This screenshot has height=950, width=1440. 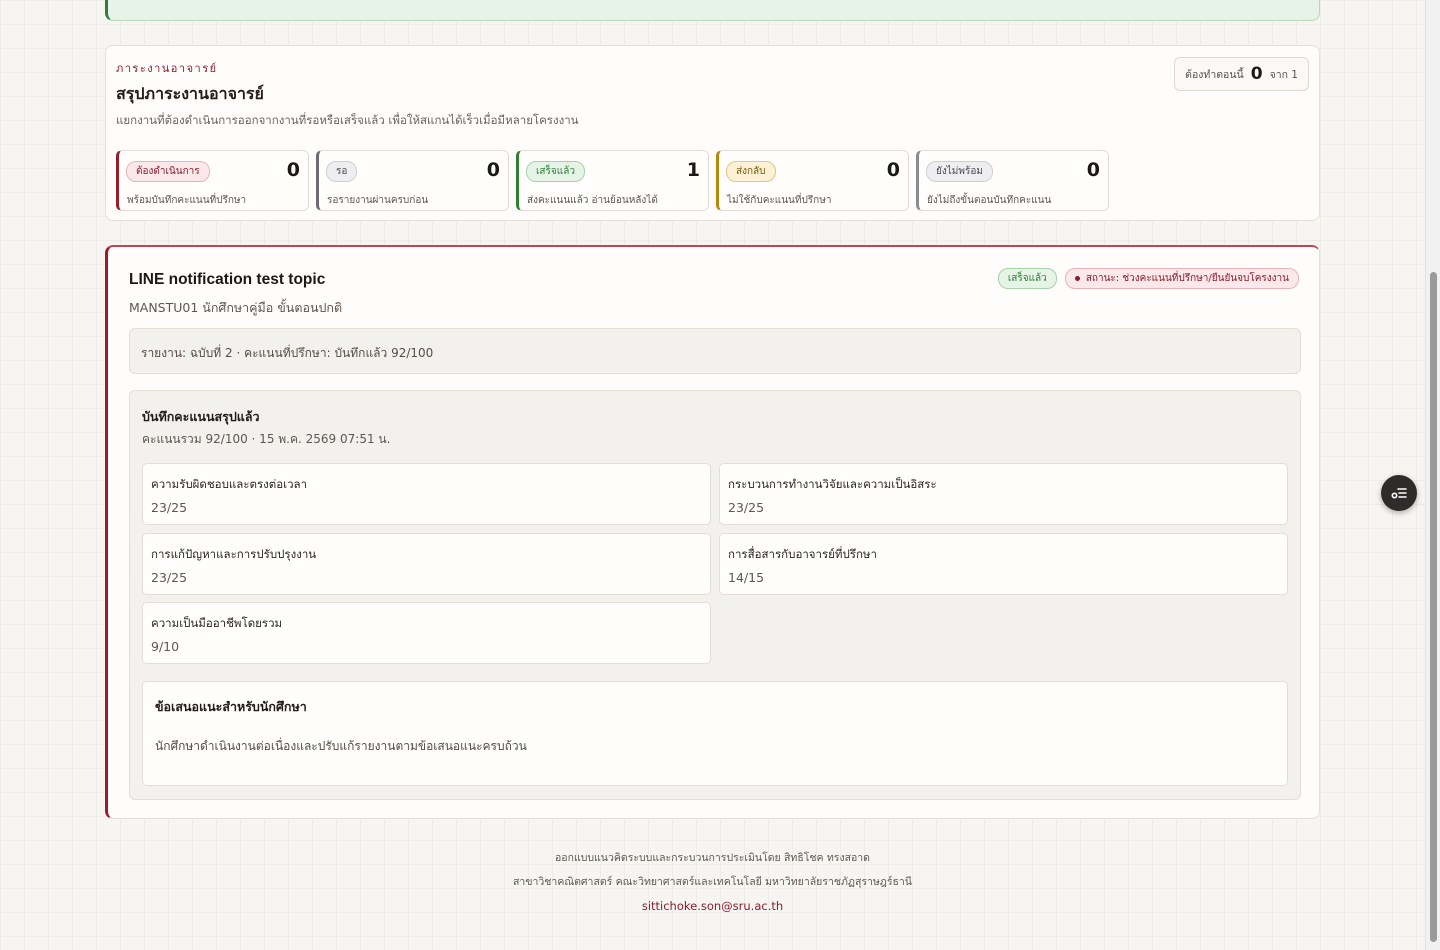 What do you see at coordinates (227, 279) in the screenshot?
I see `project-title: LINE notification test topic` at bounding box center [227, 279].